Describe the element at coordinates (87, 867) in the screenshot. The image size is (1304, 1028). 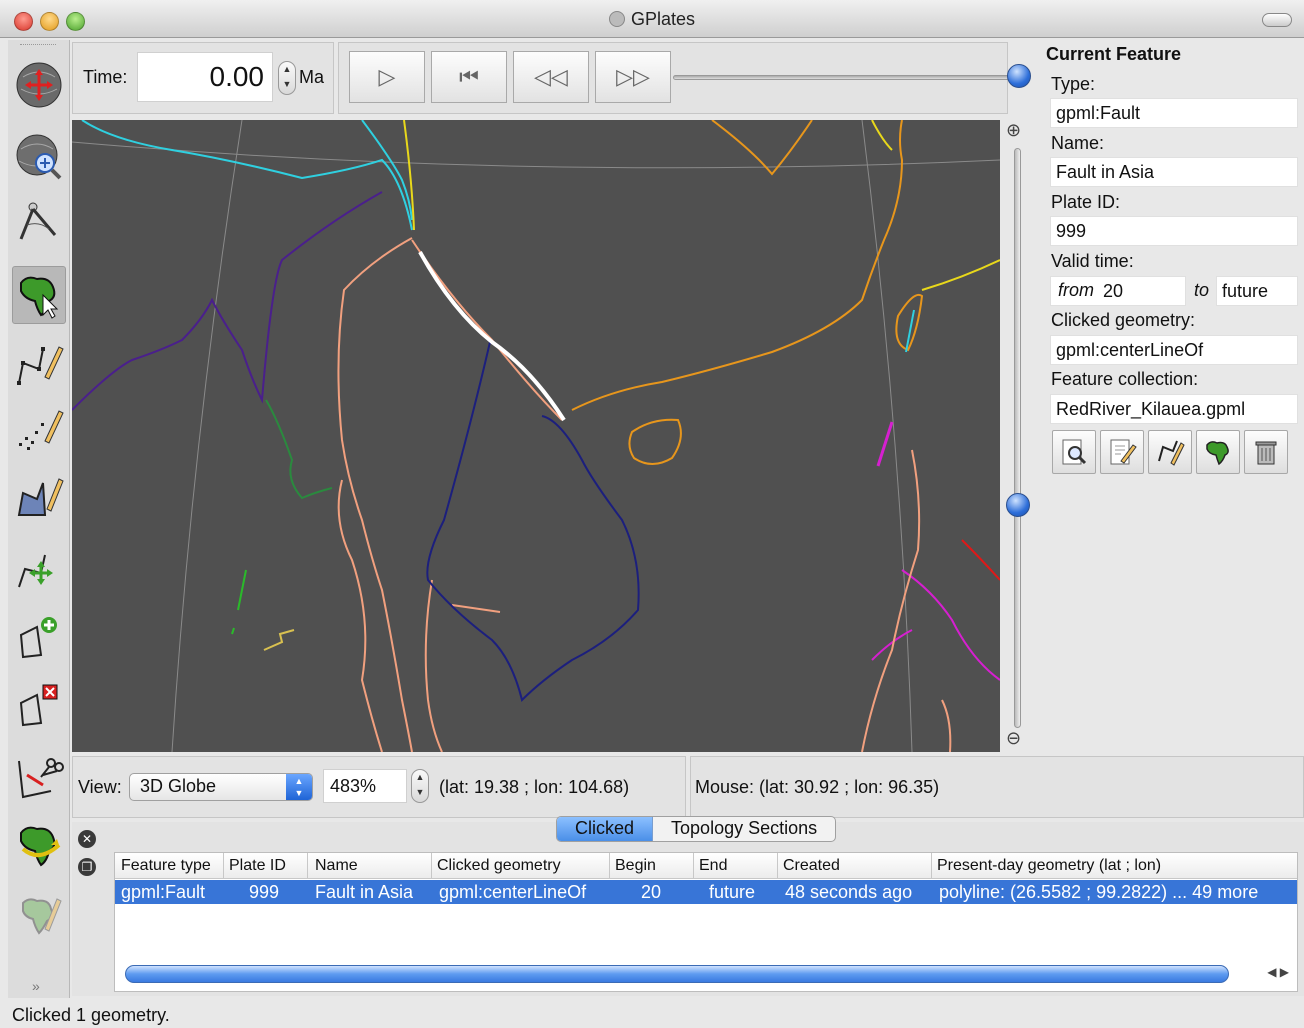
I see `float-panel-icon: ❐` at that location.